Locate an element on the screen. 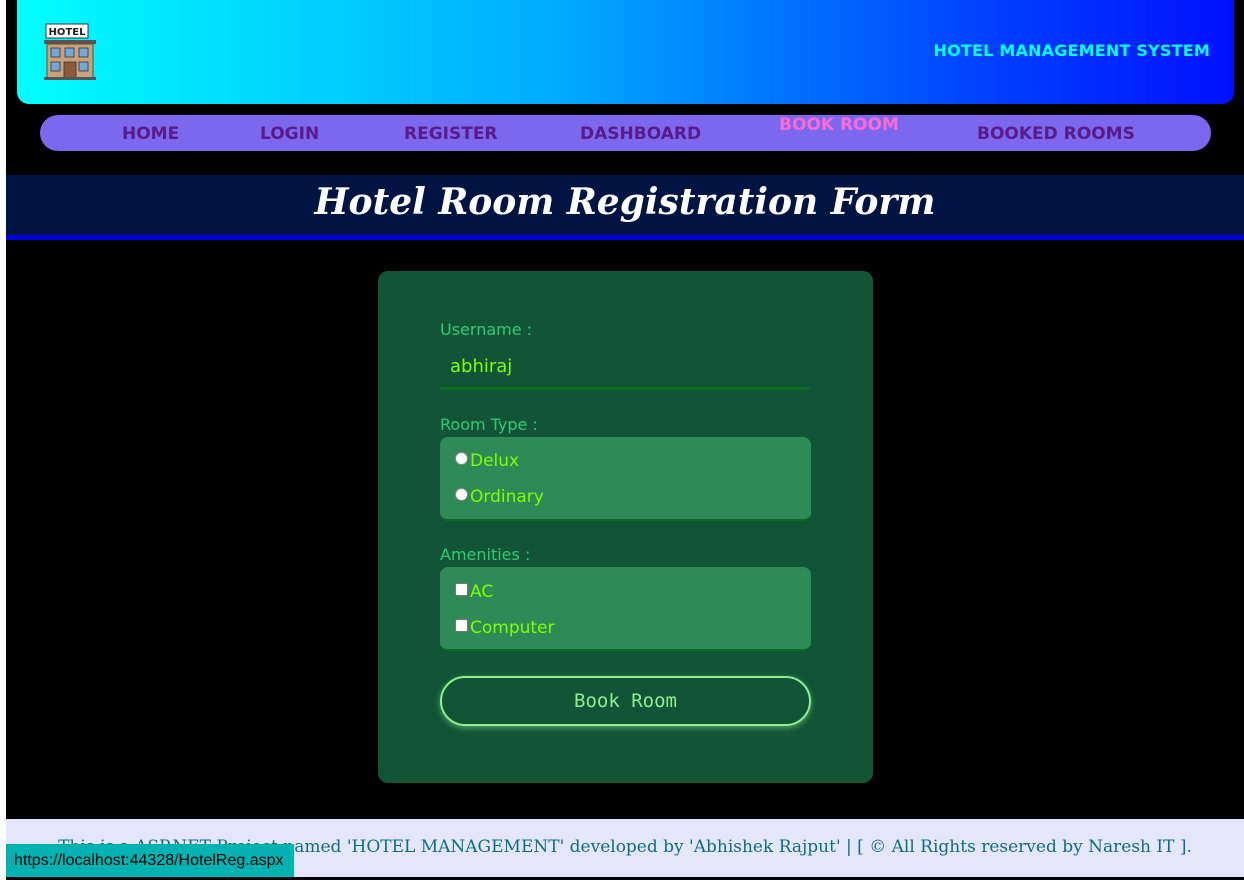  checkbox-ac-label: AC is located at coordinates (481, 592).